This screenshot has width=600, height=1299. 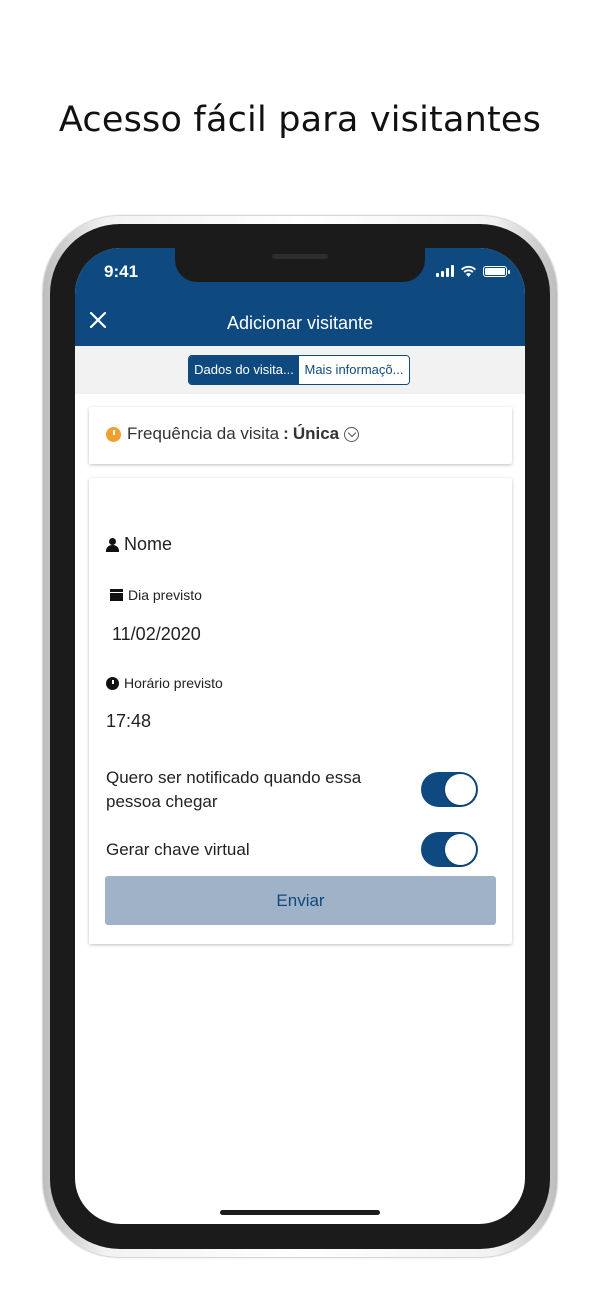 I want to click on virtual-key-label: Gerar chave virtual, so click(x=178, y=849).